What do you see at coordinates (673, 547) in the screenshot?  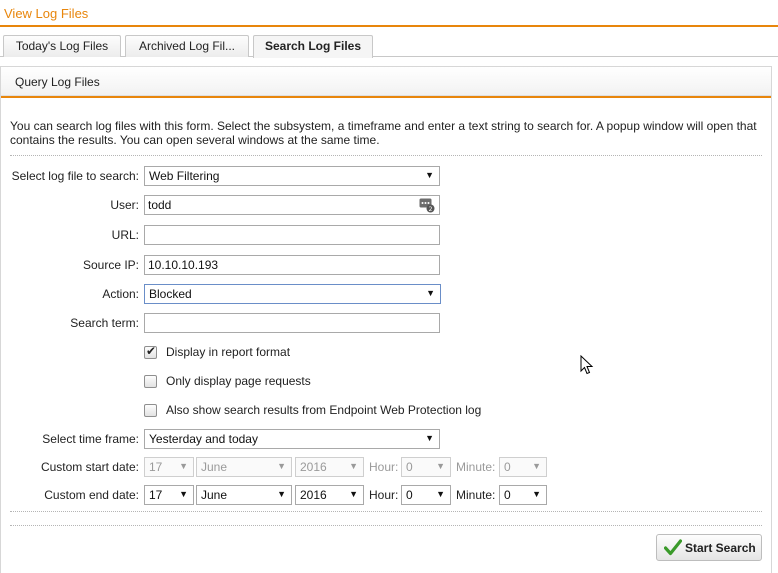 I see `checkmark-icon` at bounding box center [673, 547].